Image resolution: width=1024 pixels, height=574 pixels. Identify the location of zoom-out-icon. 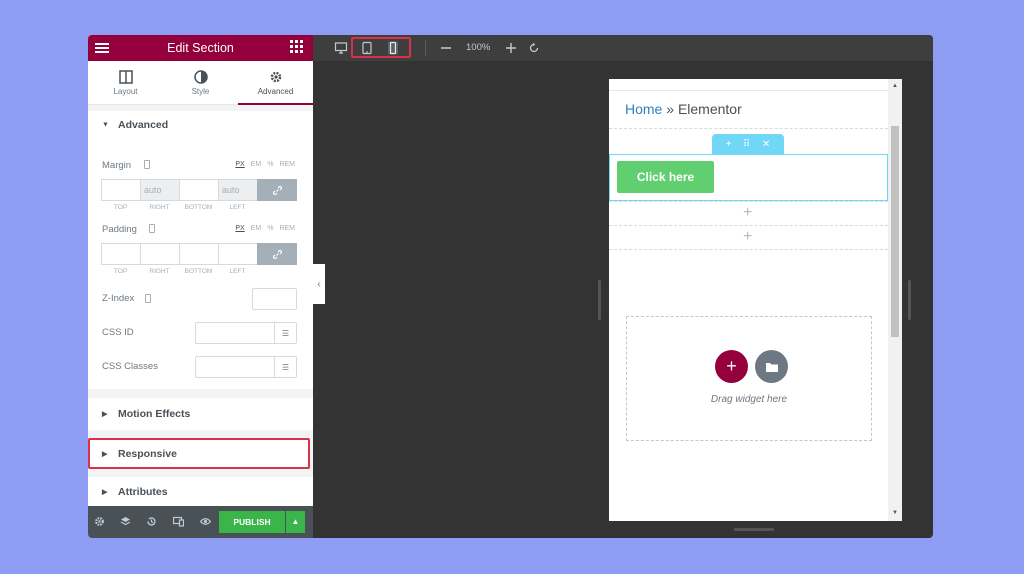
(446, 48).